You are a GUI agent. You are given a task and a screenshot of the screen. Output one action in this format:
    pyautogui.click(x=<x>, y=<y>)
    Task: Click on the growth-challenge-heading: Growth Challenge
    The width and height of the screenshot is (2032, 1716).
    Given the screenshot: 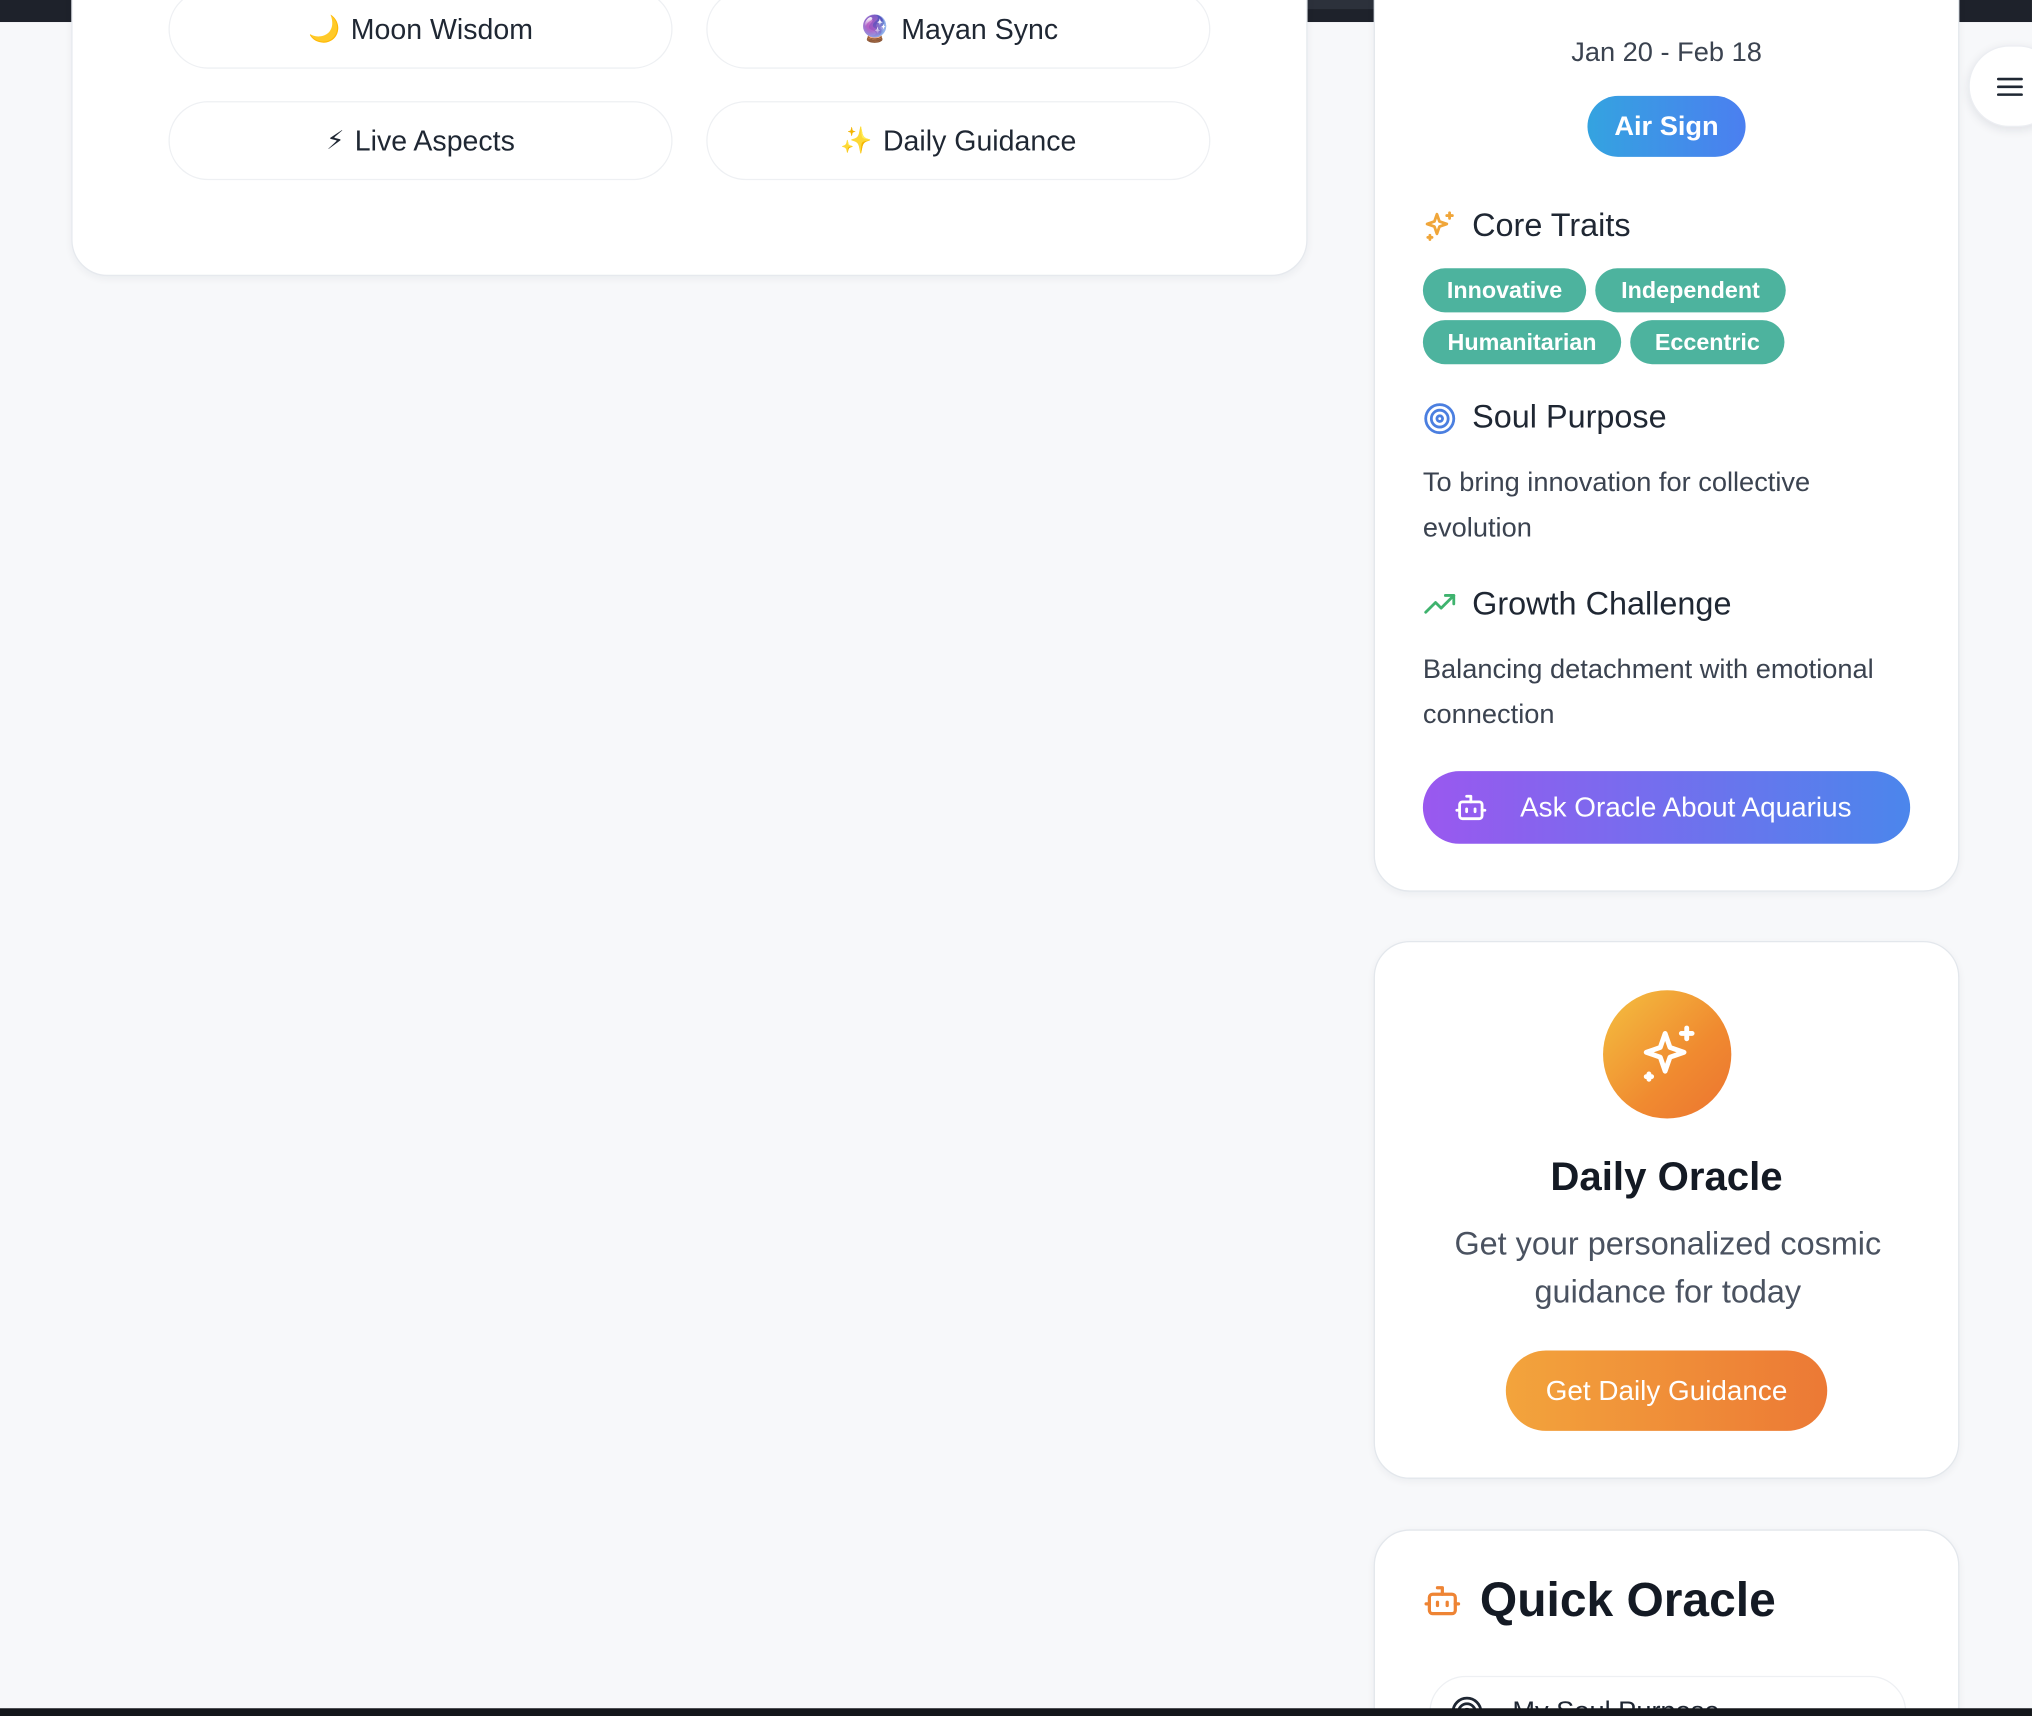 What is the action you would take?
    pyautogui.click(x=1577, y=604)
    